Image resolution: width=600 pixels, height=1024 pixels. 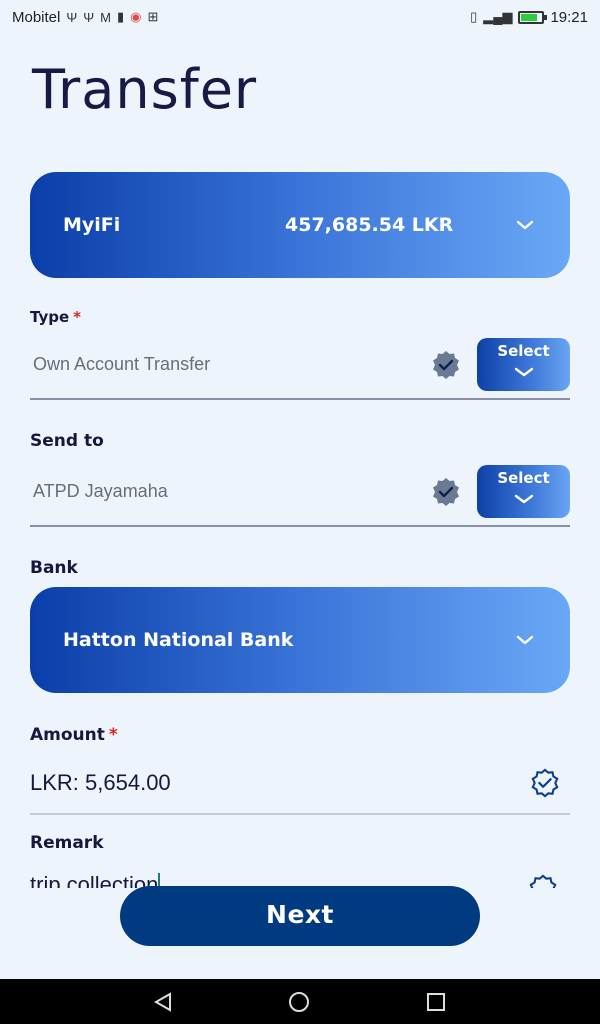 What do you see at coordinates (300, 369) in the screenshot?
I see `type-field: Own Account Transfer Select` at bounding box center [300, 369].